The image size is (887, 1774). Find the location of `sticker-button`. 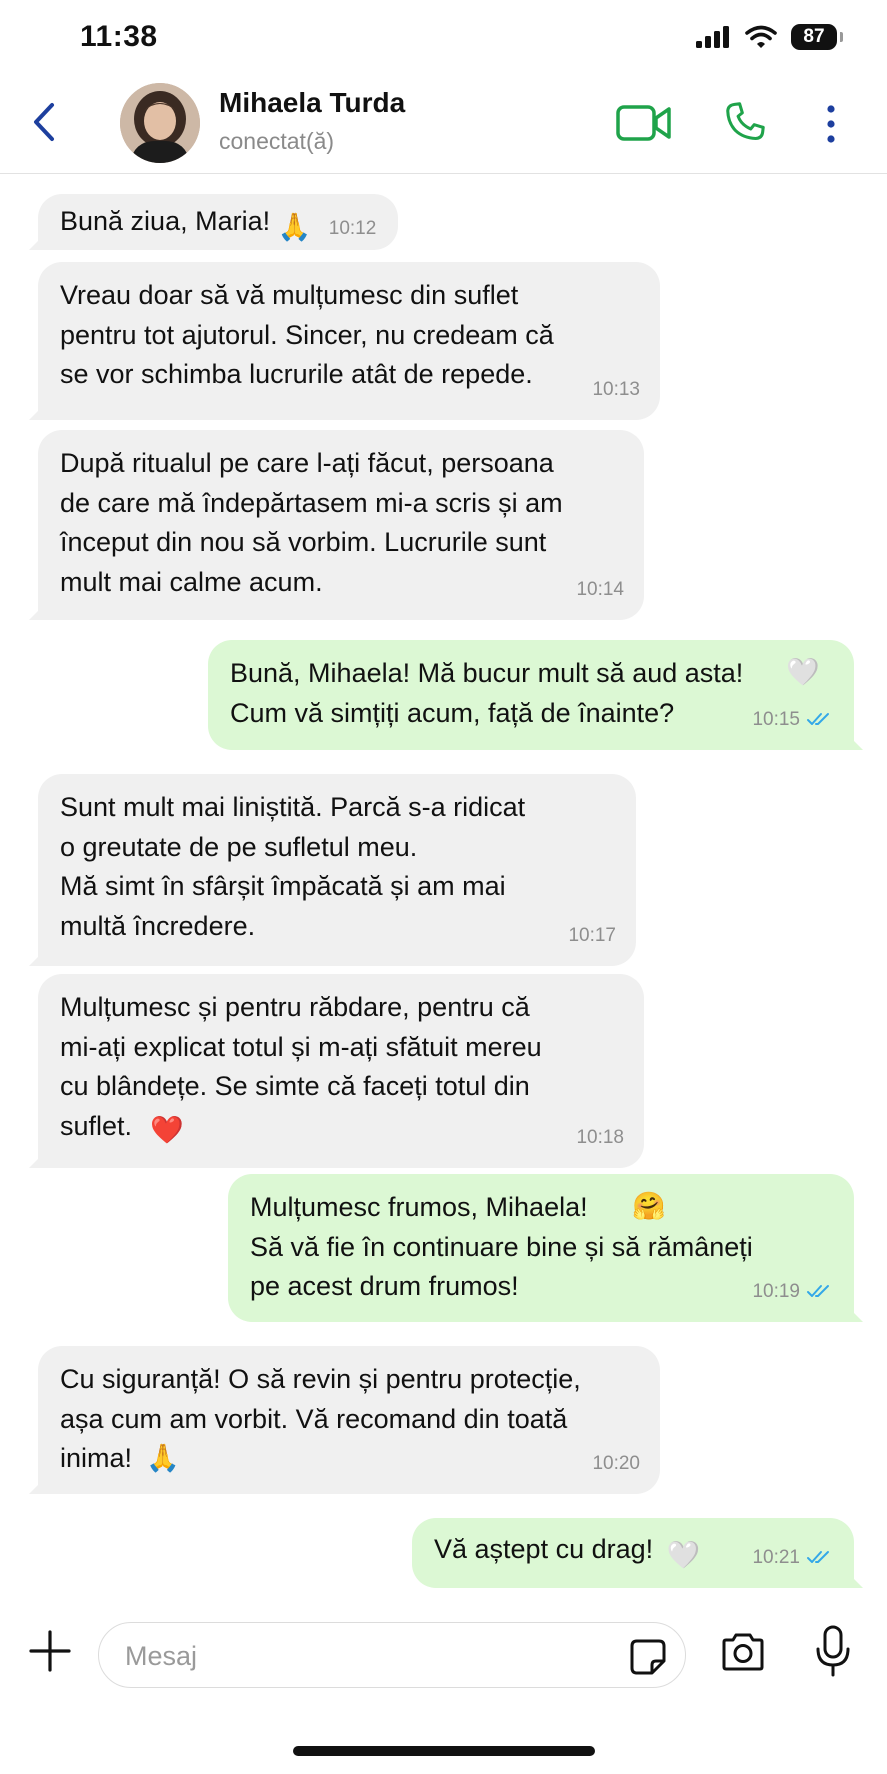

sticker-button is located at coordinates (648, 1657).